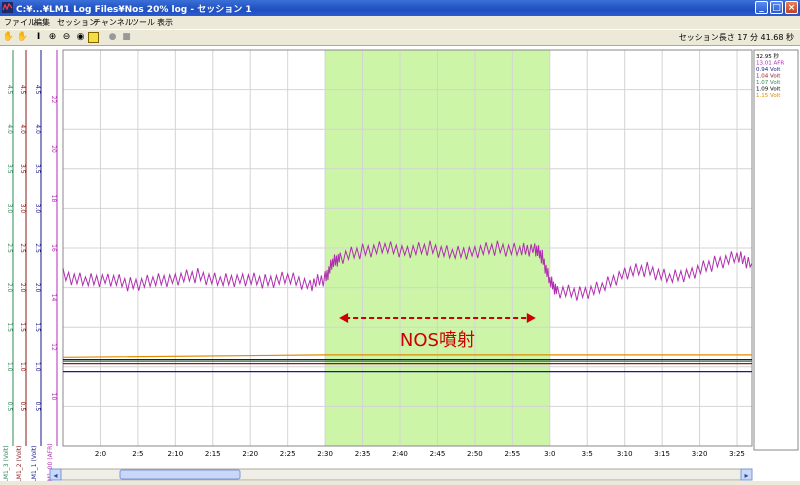 Image resolution: width=800 pixels, height=485 pixels. I want to click on left-axis-name: LM1_2 (Volt), so click(19, 463).